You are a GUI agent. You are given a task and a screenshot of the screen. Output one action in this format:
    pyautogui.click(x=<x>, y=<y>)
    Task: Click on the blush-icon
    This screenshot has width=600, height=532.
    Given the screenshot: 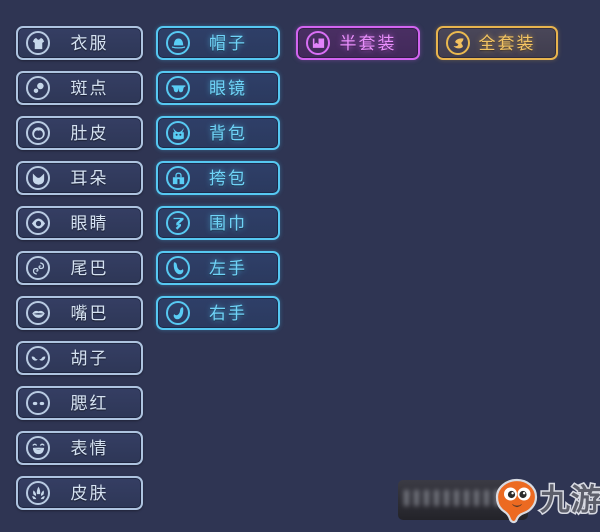 What is the action you would take?
    pyautogui.click(x=38, y=403)
    